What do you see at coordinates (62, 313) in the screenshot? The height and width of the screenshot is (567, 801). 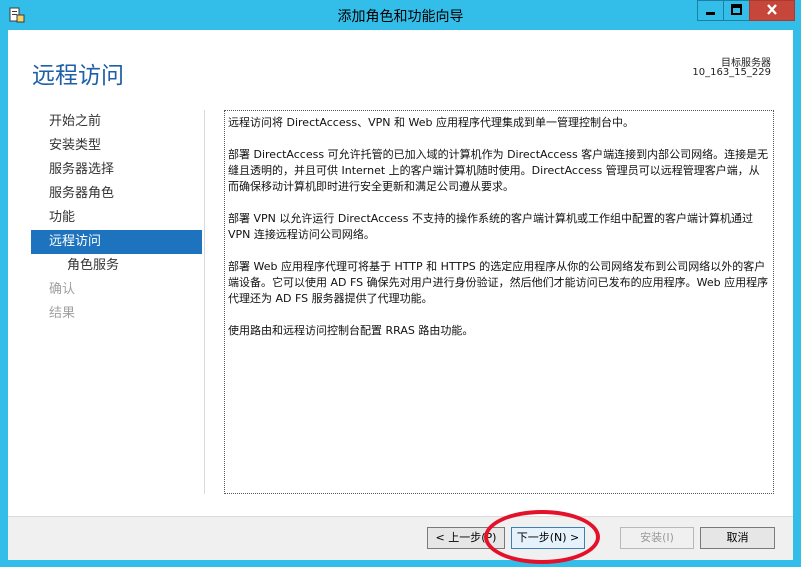 I see `nav-item-results: 结果` at bounding box center [62, 313].